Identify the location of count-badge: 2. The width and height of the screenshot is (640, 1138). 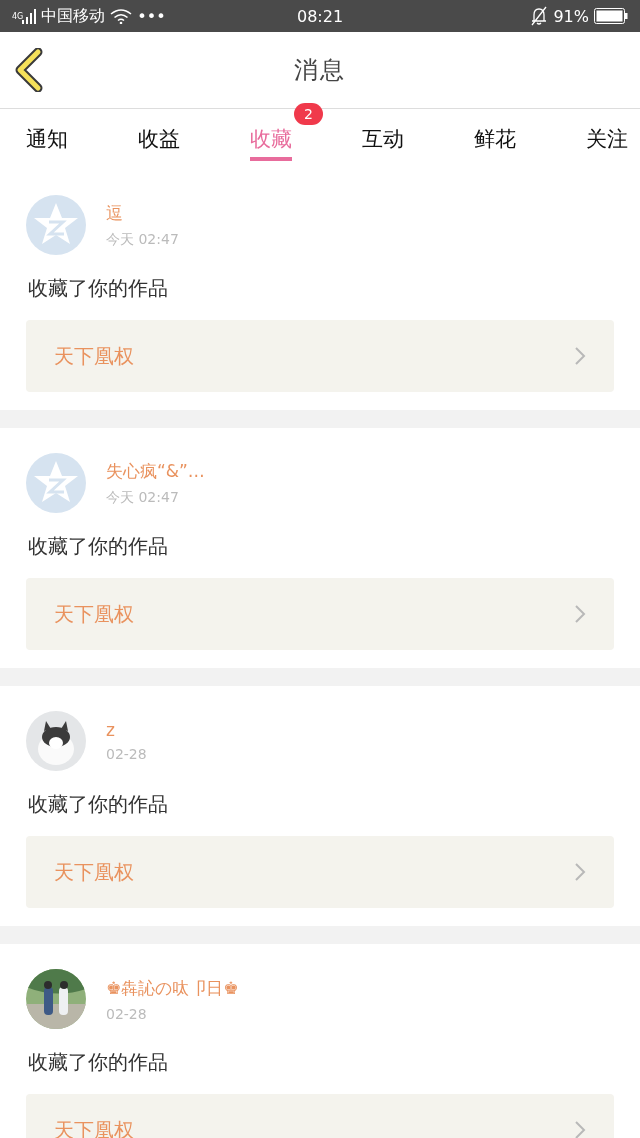
(308, 114).